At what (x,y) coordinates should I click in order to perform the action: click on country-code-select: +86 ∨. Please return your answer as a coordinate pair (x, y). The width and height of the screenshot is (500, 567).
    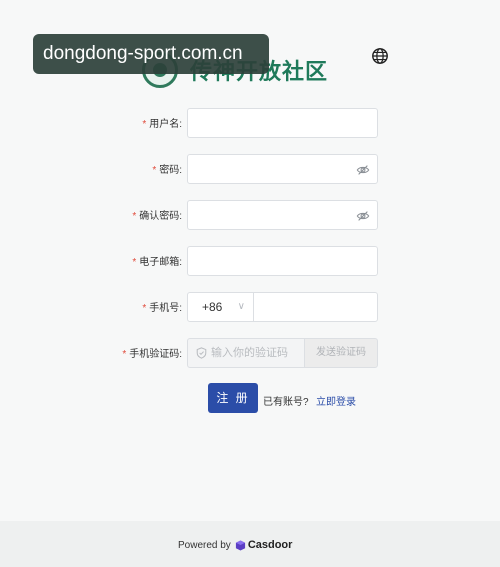
    Looking at the image, I should click on (220, 307).